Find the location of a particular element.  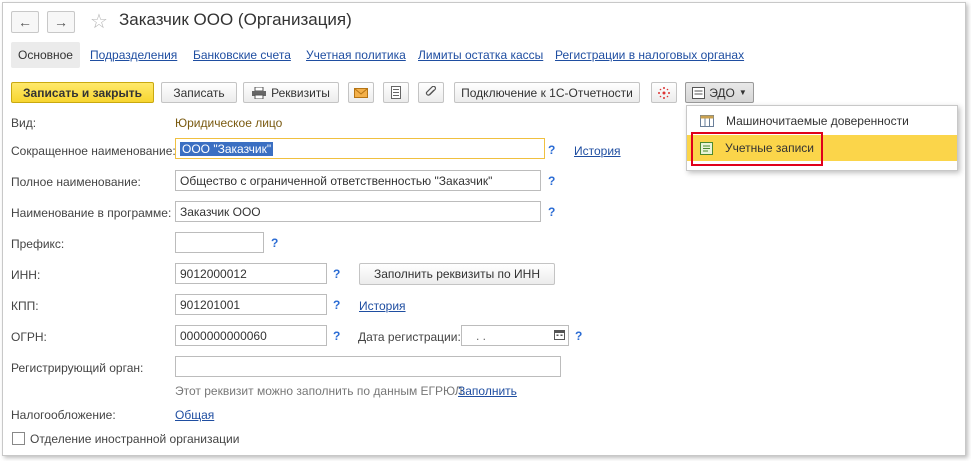

short-name-label: Сокращенное наименование: is located at coordinates (93, 151).